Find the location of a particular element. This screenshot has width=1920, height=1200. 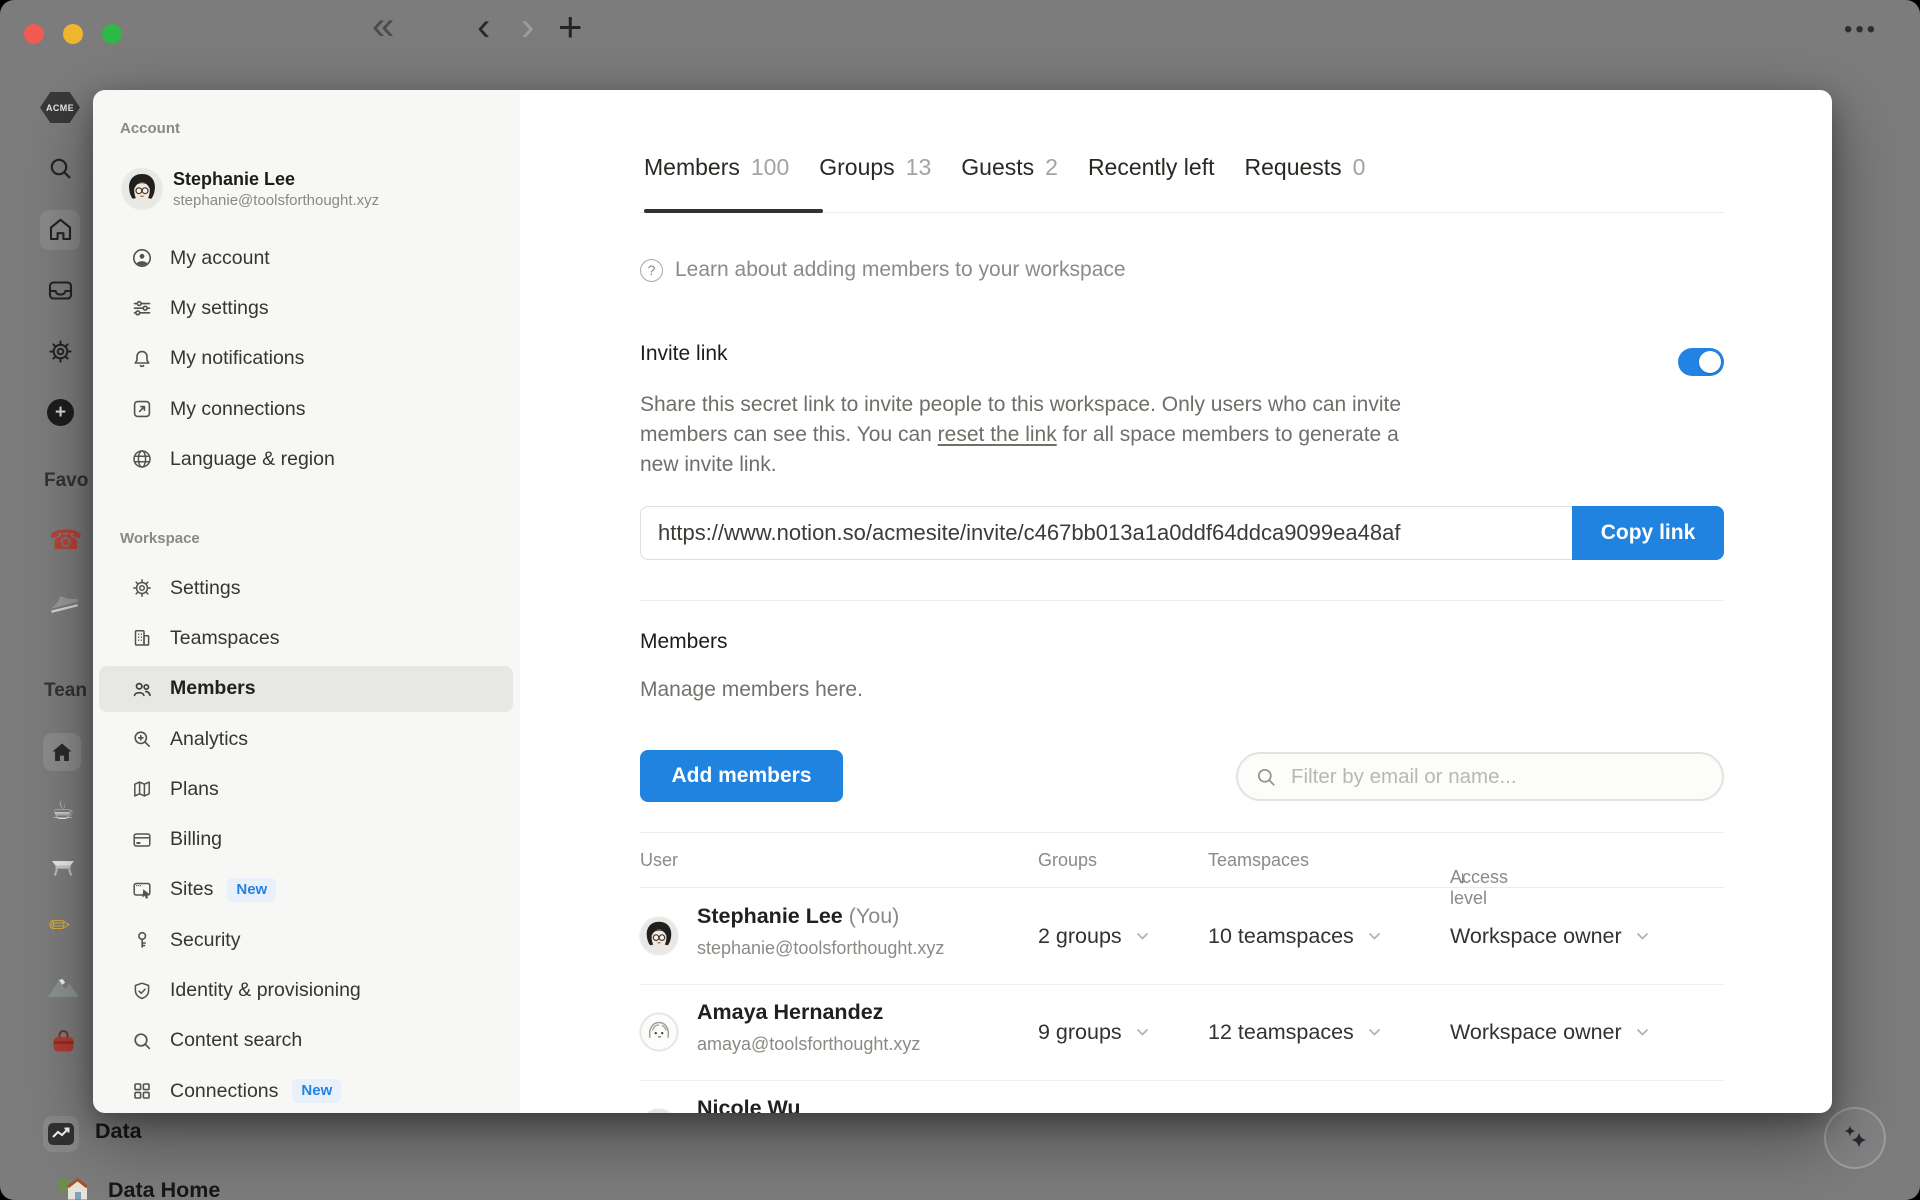

settings-gear-icon is located at coordinates (60, 351).